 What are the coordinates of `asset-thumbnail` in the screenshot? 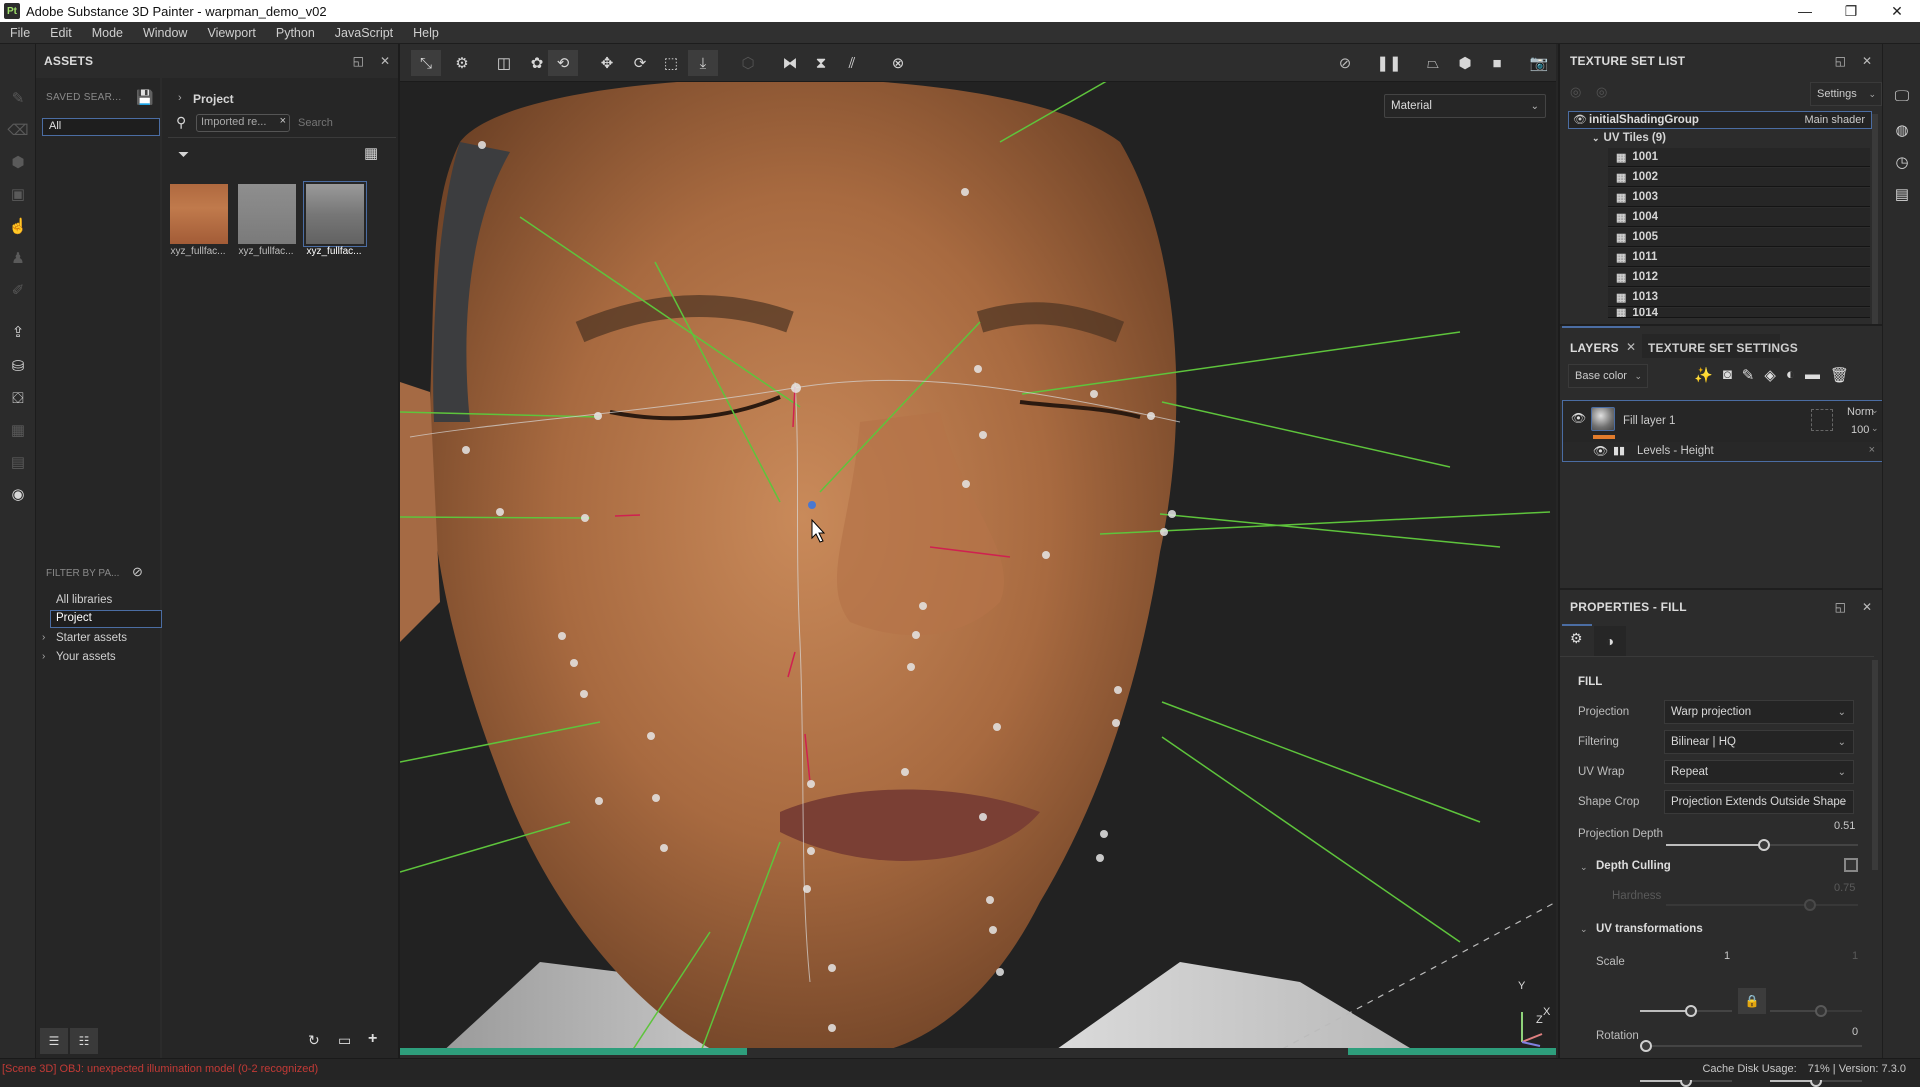 It's located at (199, 214).